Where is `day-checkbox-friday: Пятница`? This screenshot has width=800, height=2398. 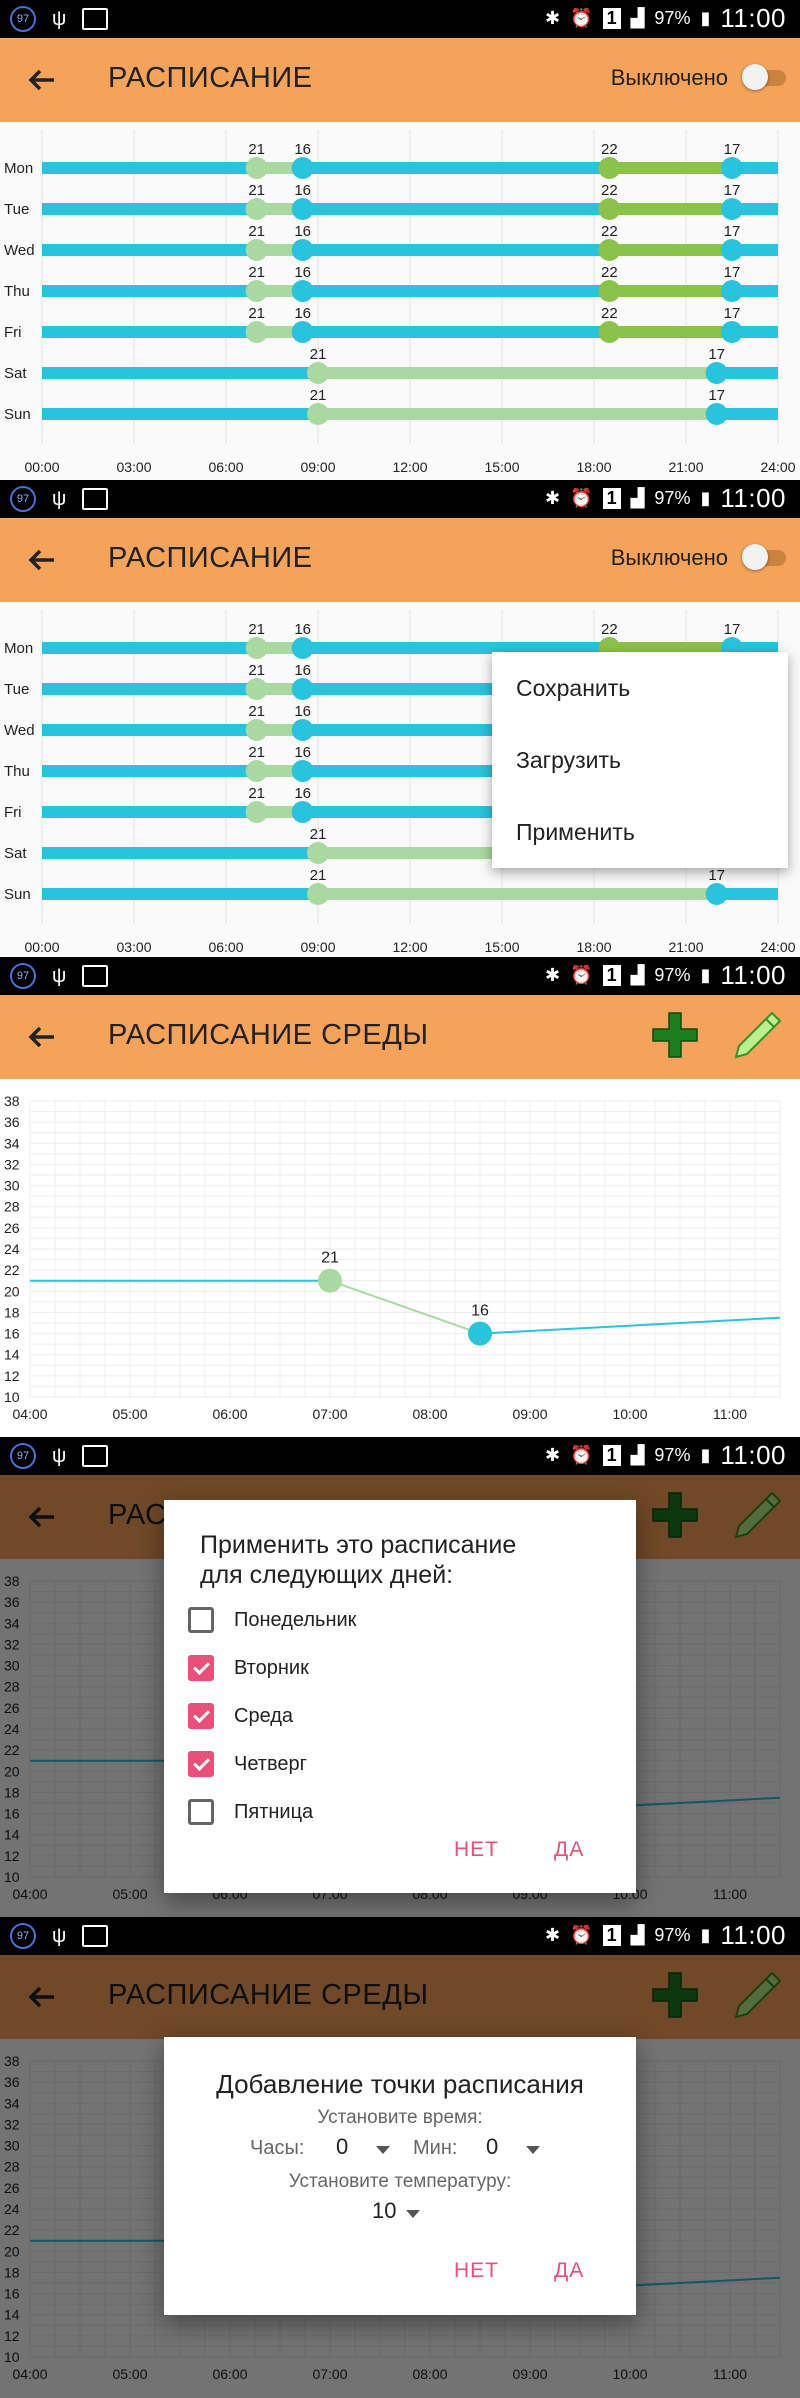 day-checkbox-friday: Пятница is located at coordinates (250, 1812).